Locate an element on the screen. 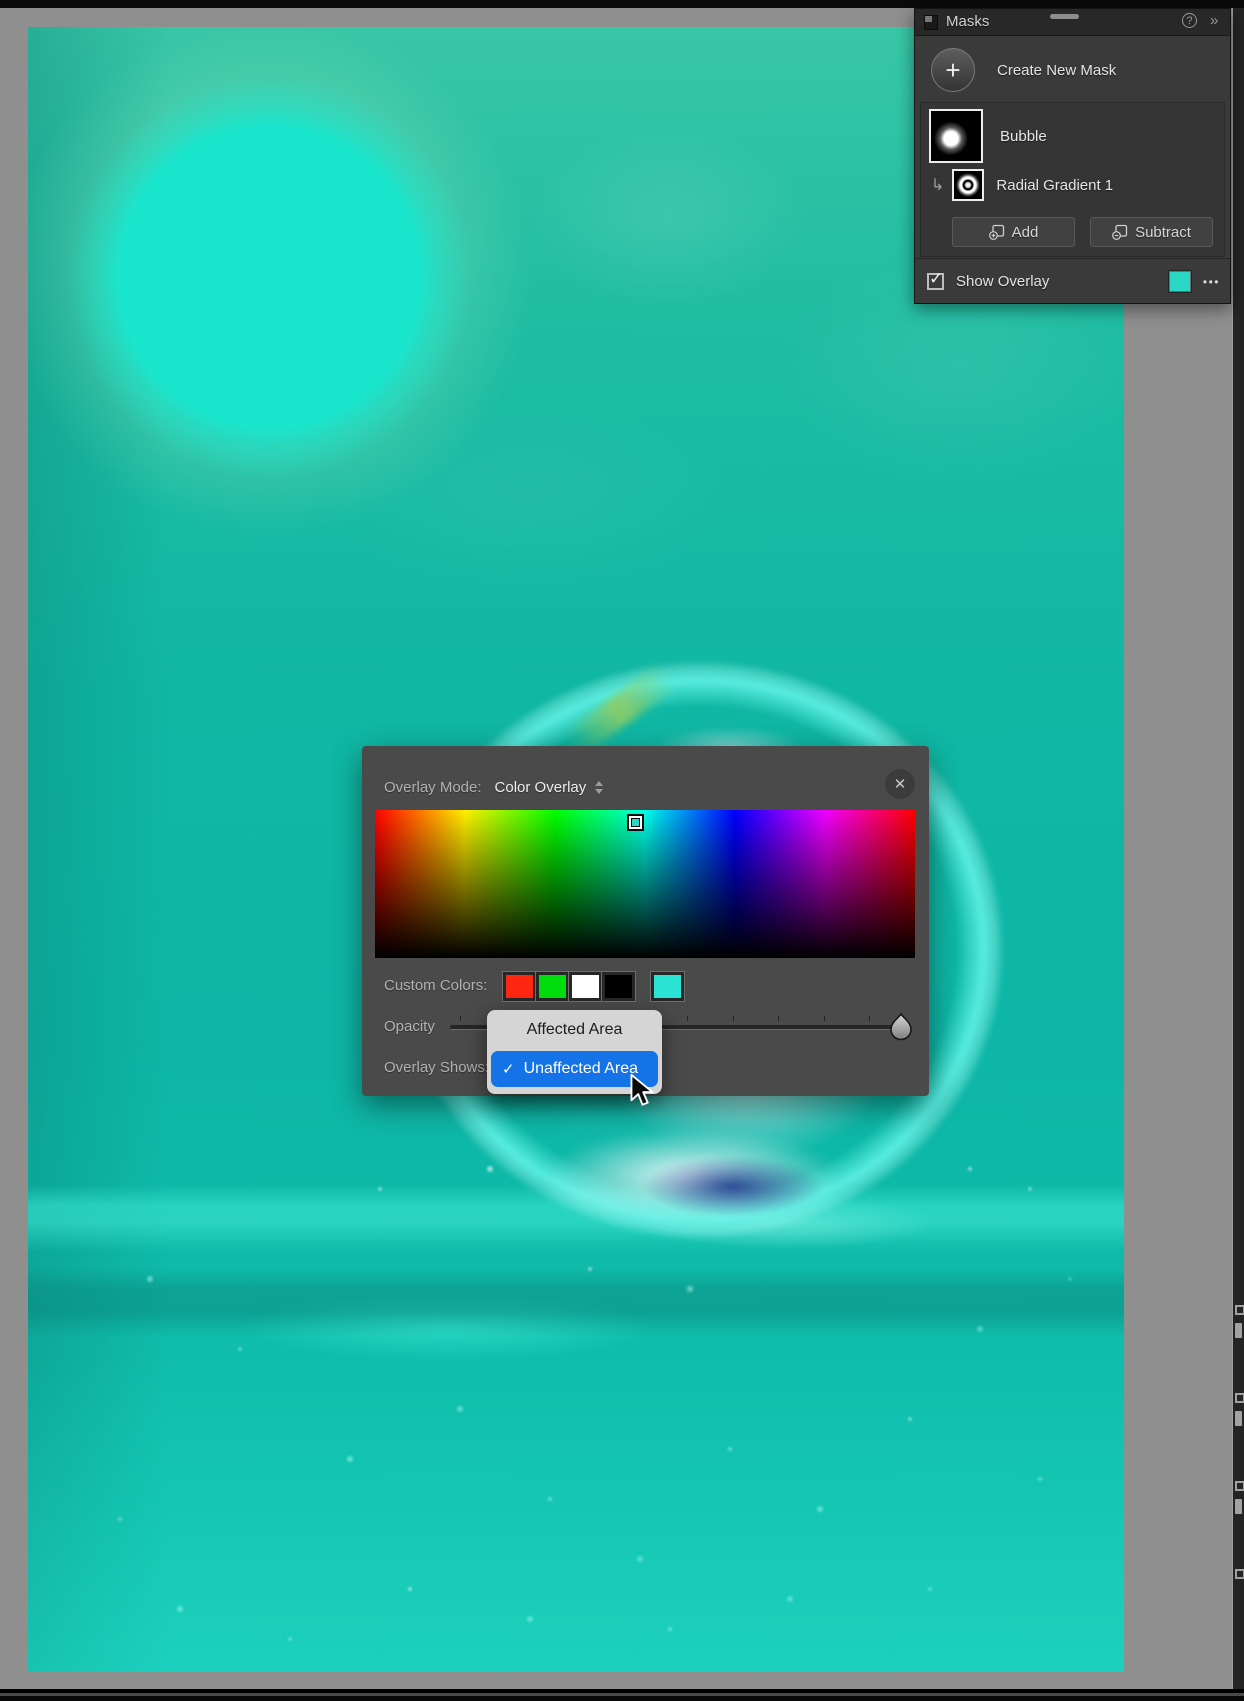 Image resolution: width=1244 pixels, height=1701 pixels. show-overlay-checkbox: ✓ is located at coordinates (935, 279).